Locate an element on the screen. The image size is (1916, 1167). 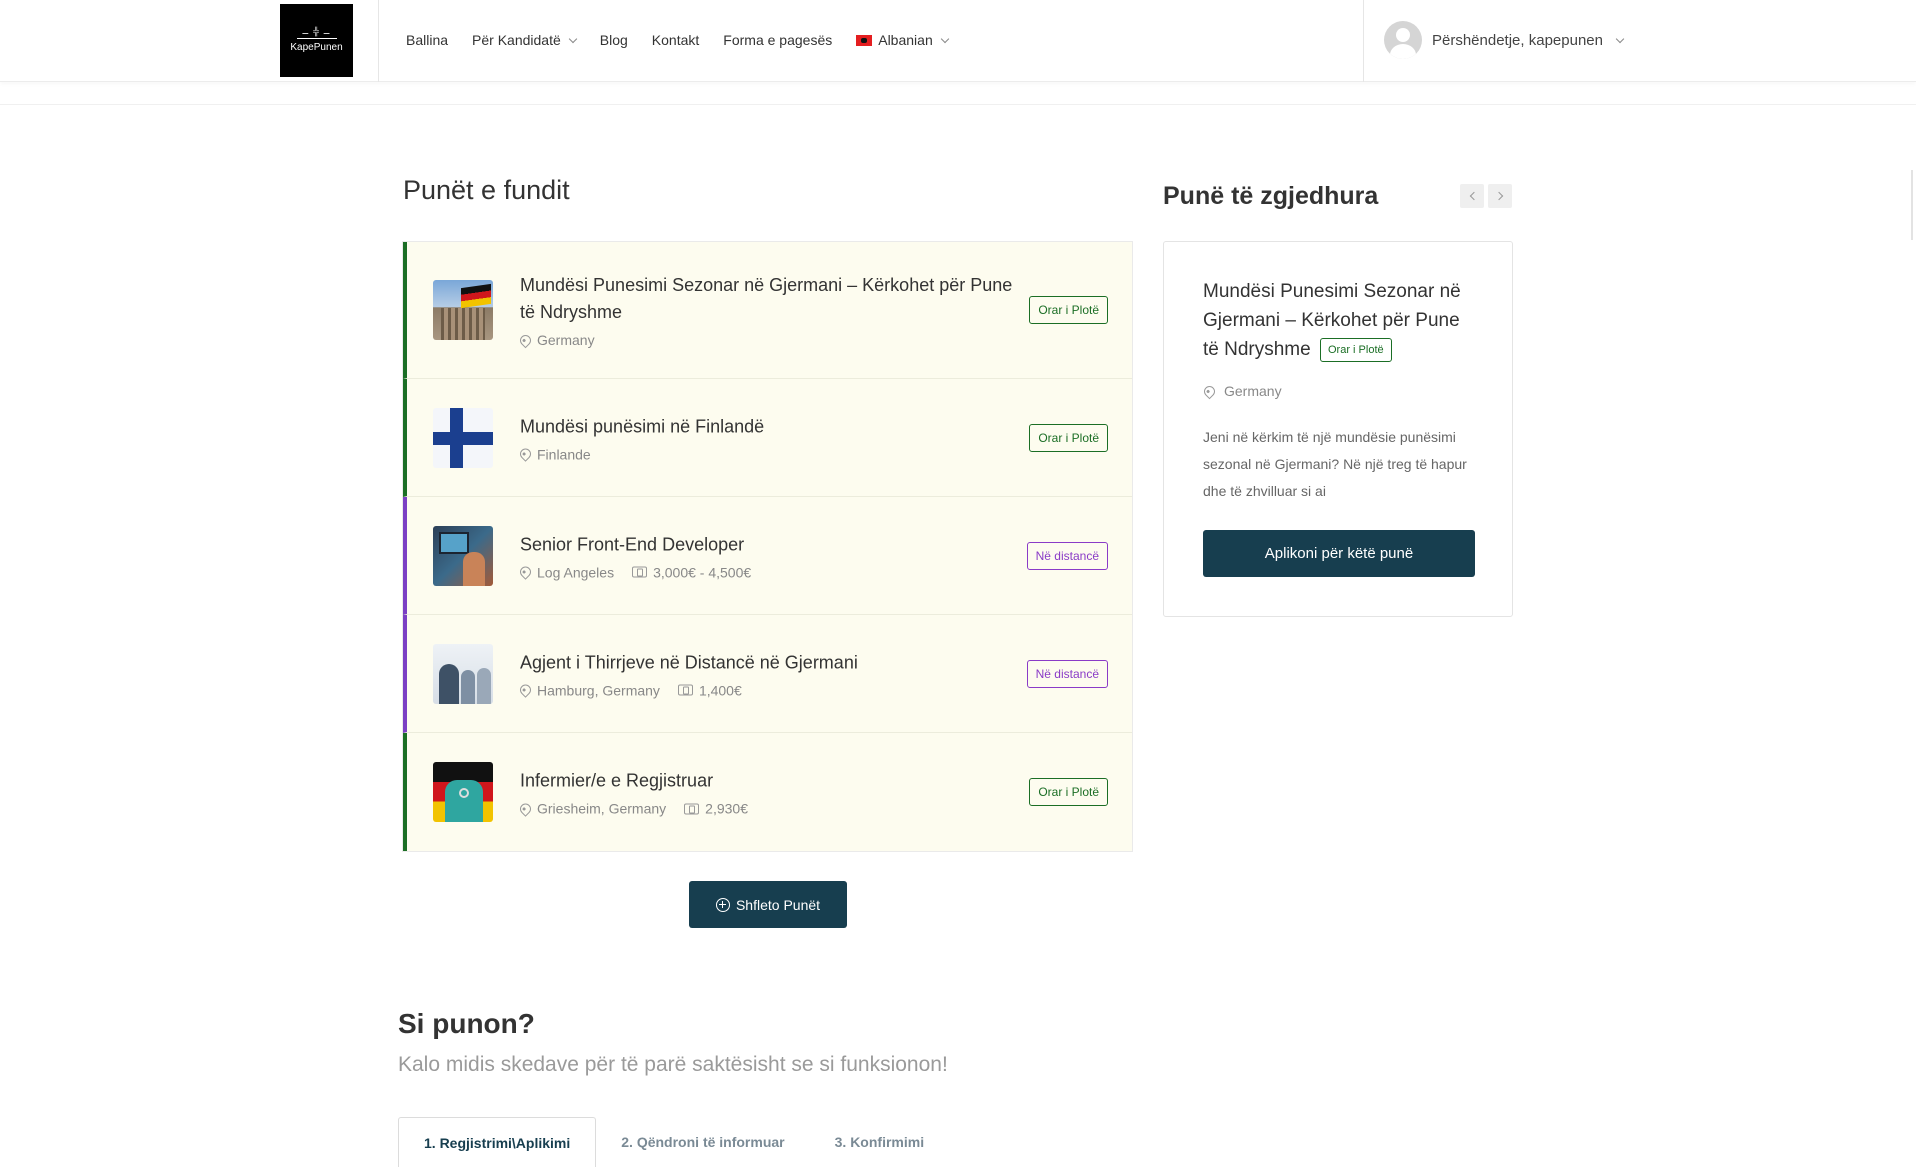
job-location: Hamburg, Germany is located at coordinates (588, 690).